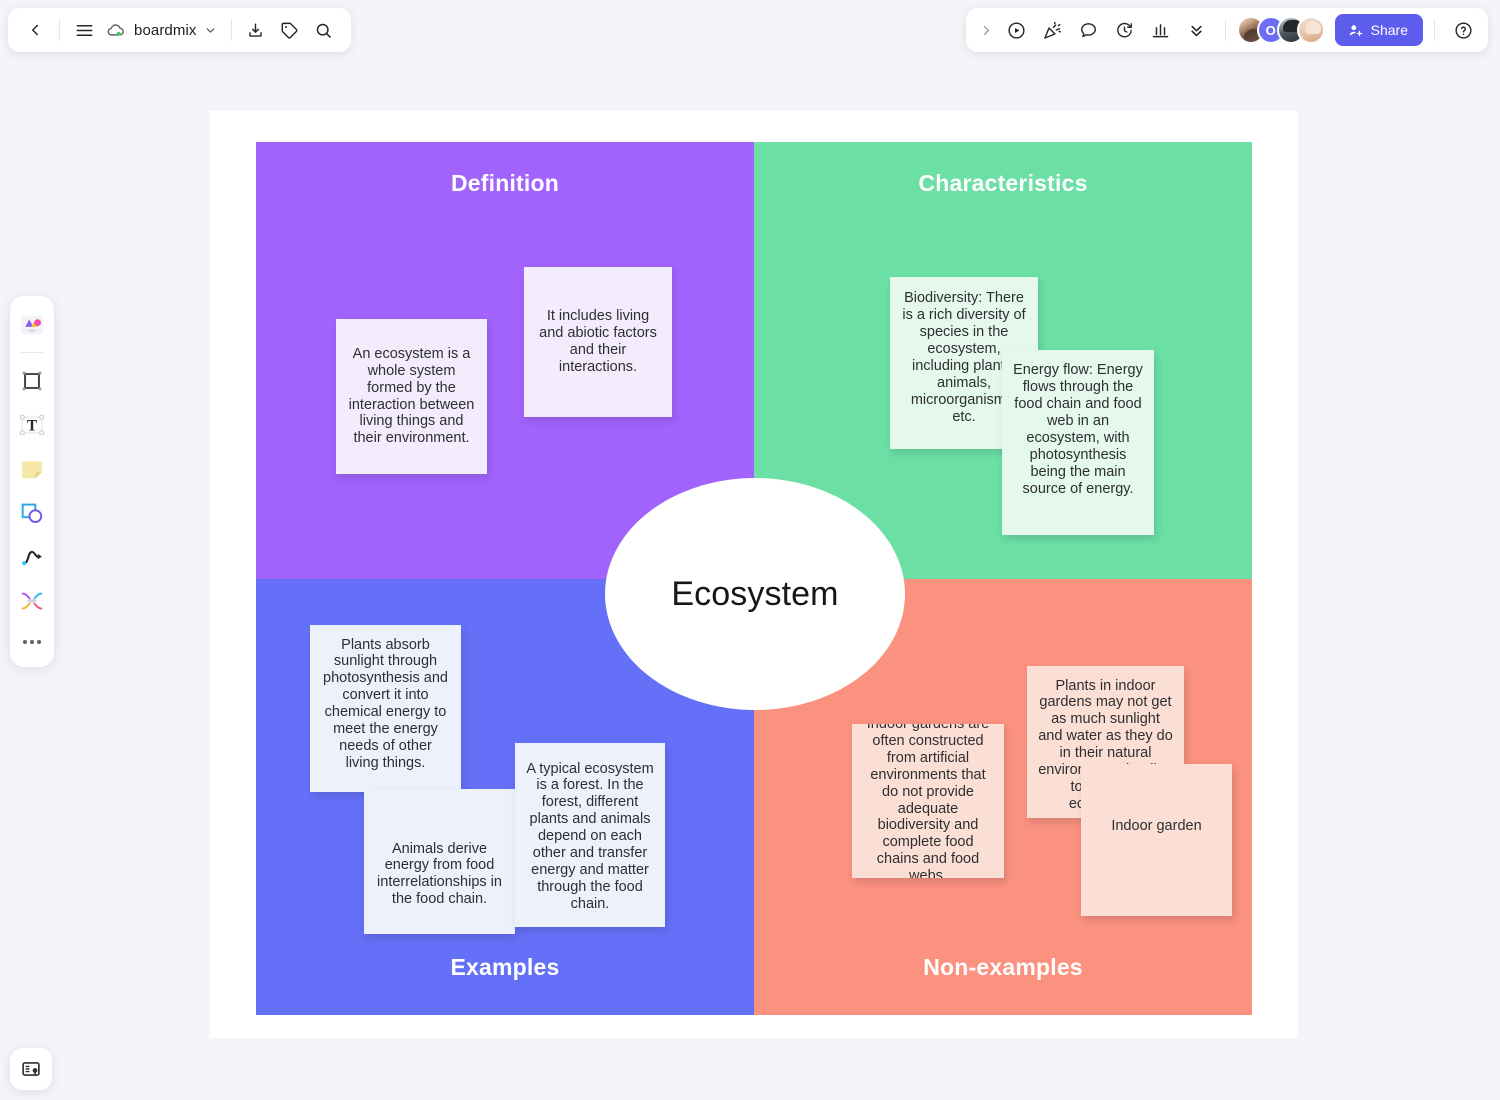  I want to click on chevron-left-icon, so click(35, 30).